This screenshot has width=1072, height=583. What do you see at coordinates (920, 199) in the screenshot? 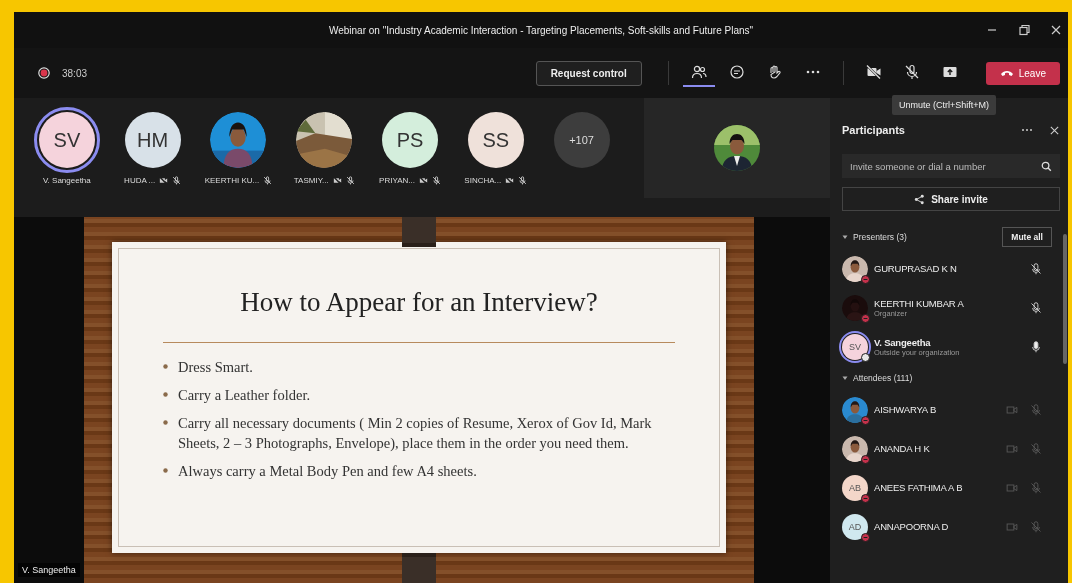
I see `share-icon` at bounding box center [920, 199].